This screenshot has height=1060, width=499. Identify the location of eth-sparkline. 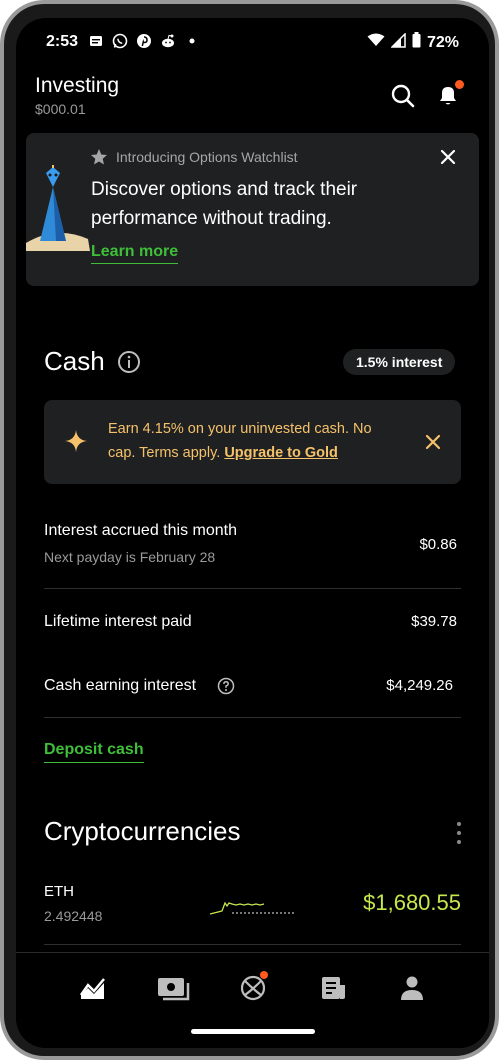
(252, 907).